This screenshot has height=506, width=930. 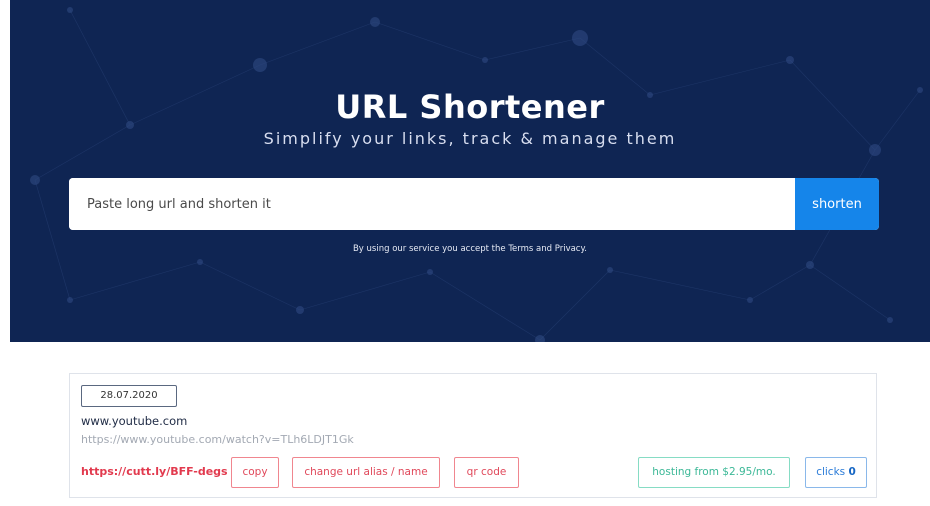 I want to click on clicks-button: clicks 0, so click(x=836, y=472).